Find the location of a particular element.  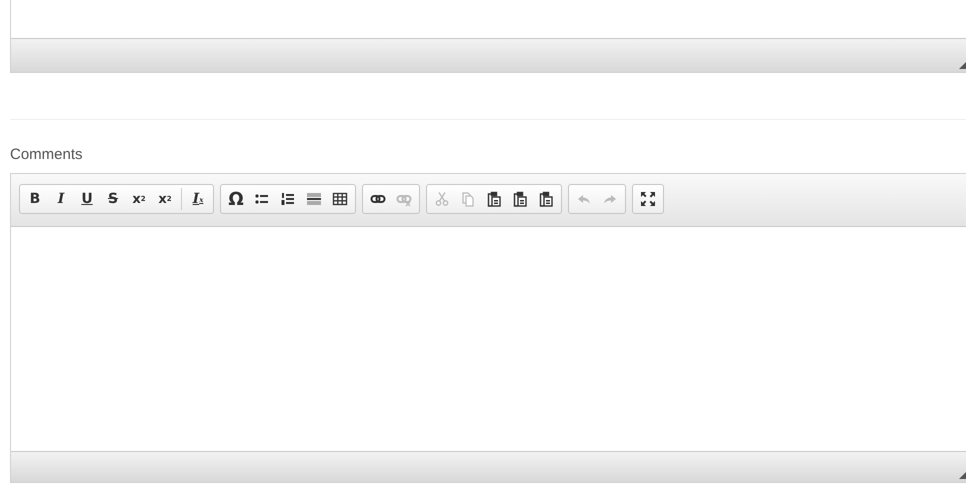

maximize-icon is located at coordinates (648, 199).